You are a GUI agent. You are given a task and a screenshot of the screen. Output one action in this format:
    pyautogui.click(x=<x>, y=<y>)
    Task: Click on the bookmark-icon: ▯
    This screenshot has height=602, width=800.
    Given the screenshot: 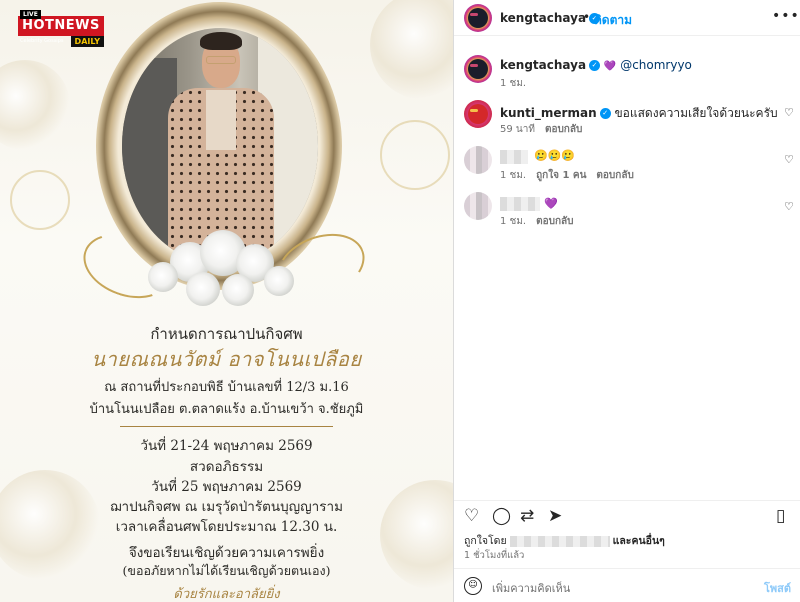 What is the action you would take?
    pyautogui.click(x=780, y=516)
    